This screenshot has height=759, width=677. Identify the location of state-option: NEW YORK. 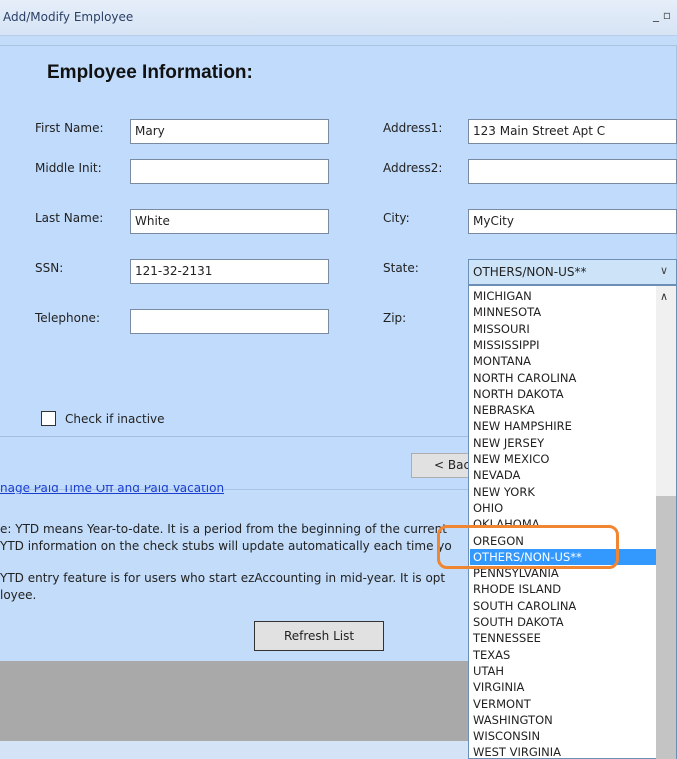
(563, 492).